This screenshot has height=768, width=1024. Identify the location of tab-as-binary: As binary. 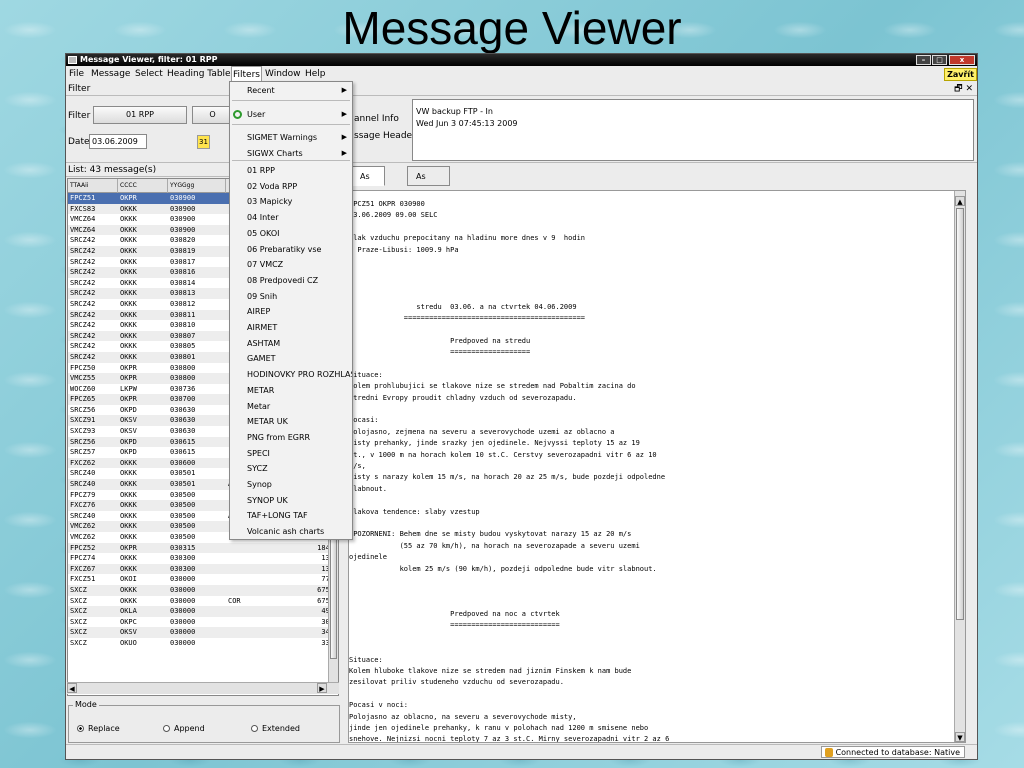
(429, 183).